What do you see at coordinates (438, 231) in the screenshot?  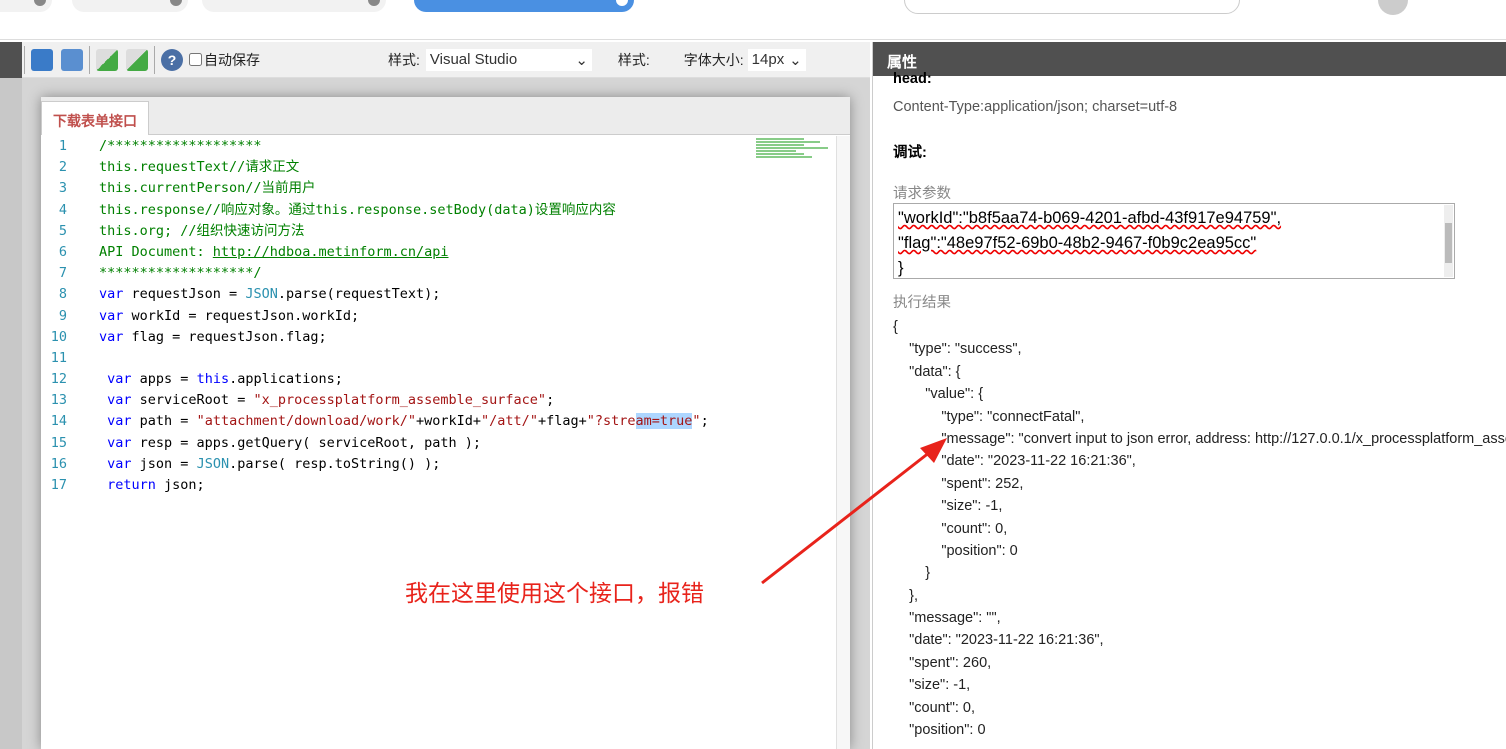 I see `code-line: 5 this.org; //组织快速访问方法` at bounding box center [438, 231].